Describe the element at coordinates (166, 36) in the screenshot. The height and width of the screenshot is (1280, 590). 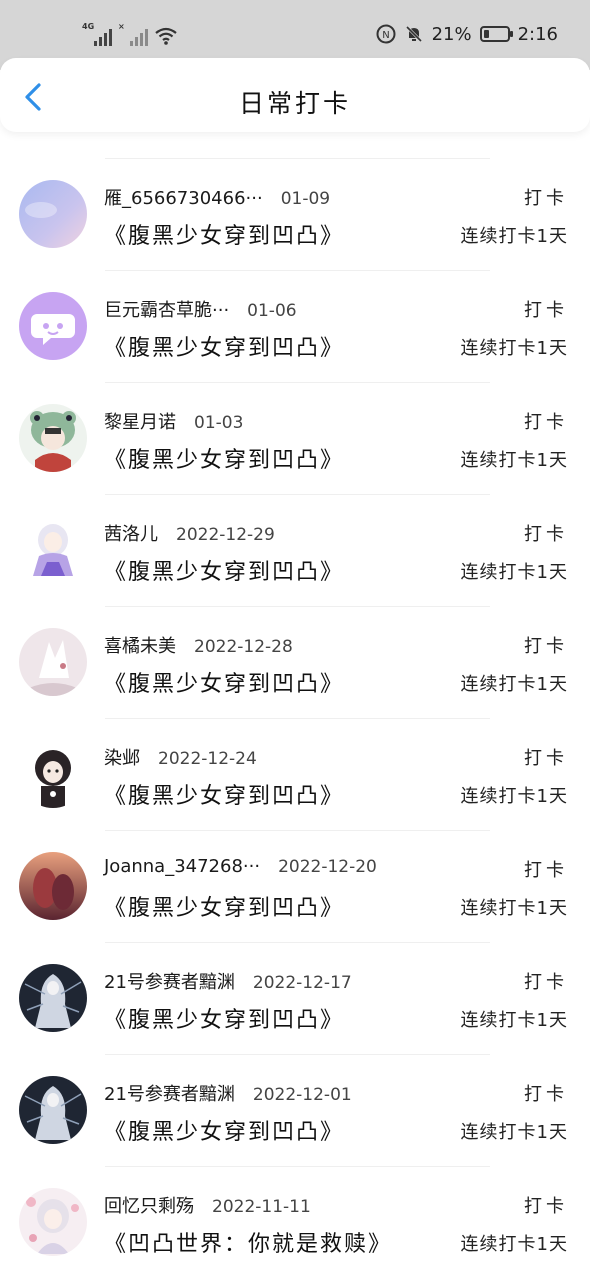
I see `wifi-icon` at that location.